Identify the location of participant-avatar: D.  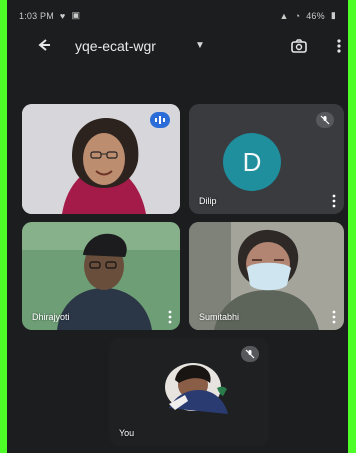
(252, 162).